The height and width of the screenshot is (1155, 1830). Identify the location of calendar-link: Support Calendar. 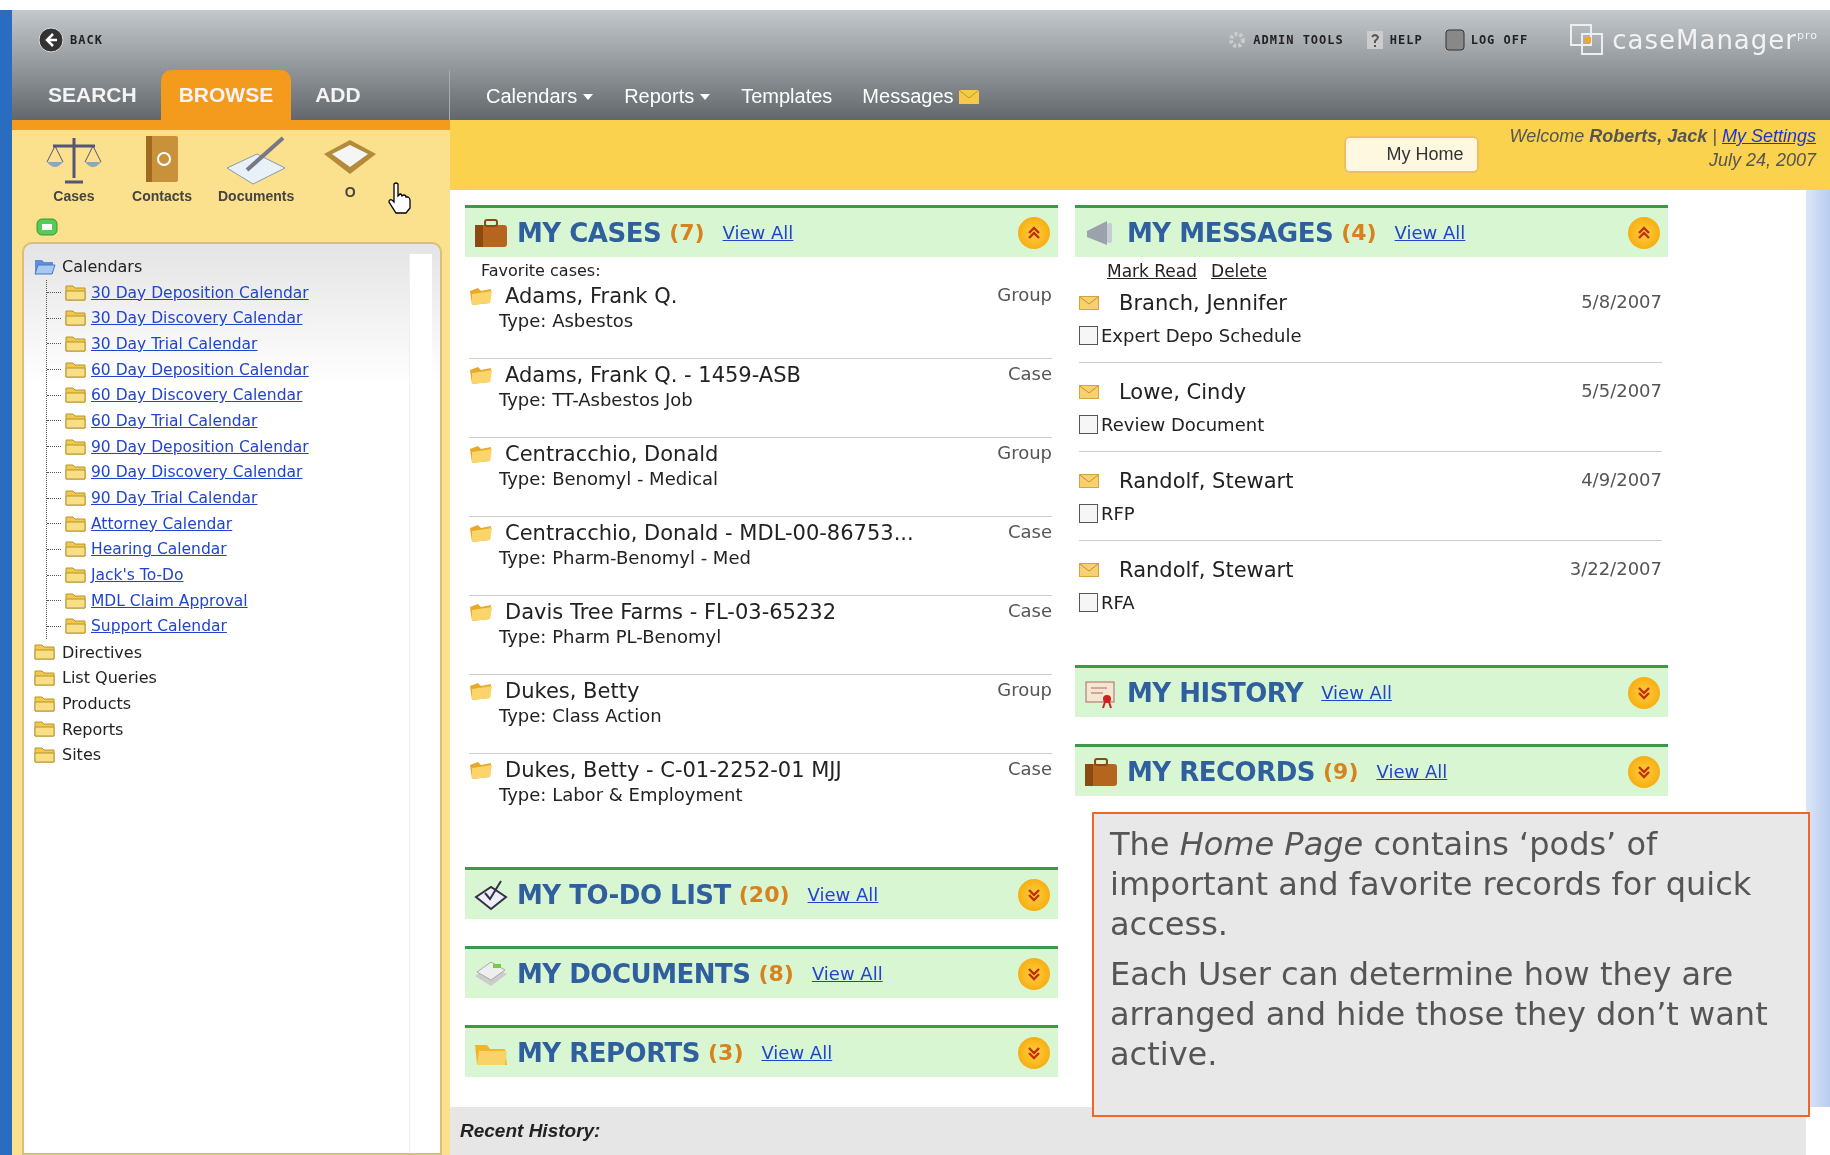
(159, 626).